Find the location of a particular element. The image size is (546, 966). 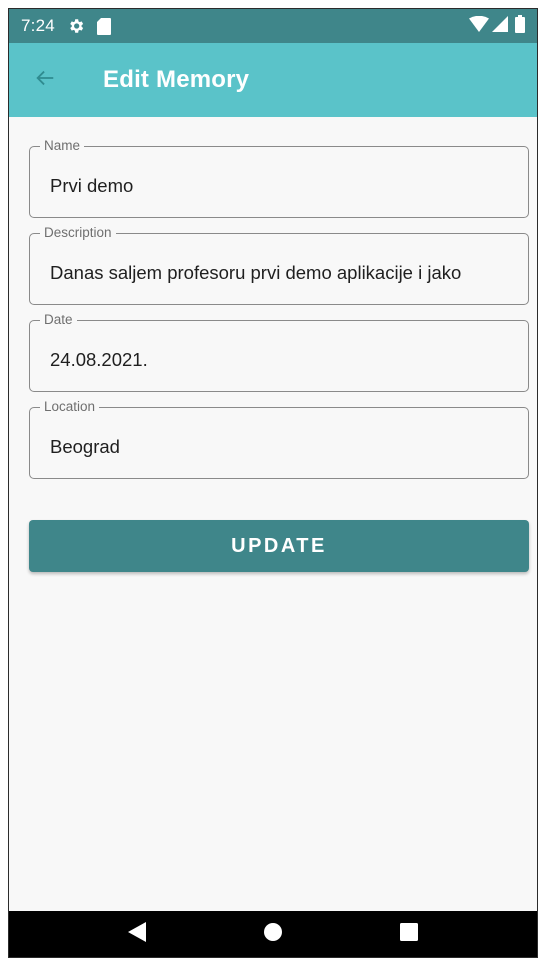

update-button: UPDATE is located at coordinates (279, 546).